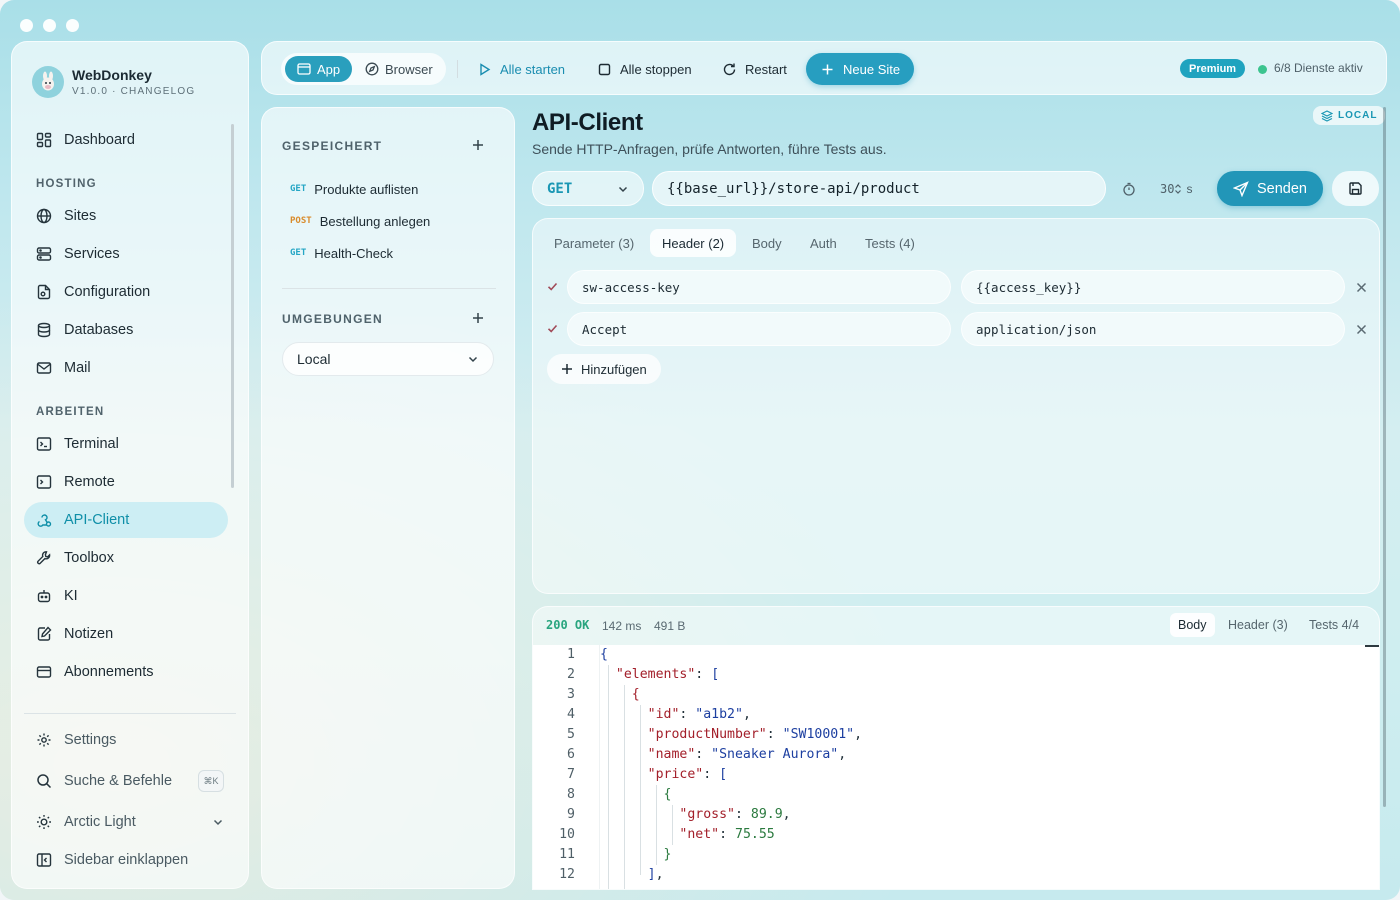 This screenshot has height=900, width=1400. What do you see at coordinates (567, 874) in the screenshot?
I see `line-number: 12` at bounding box center [567, 874].